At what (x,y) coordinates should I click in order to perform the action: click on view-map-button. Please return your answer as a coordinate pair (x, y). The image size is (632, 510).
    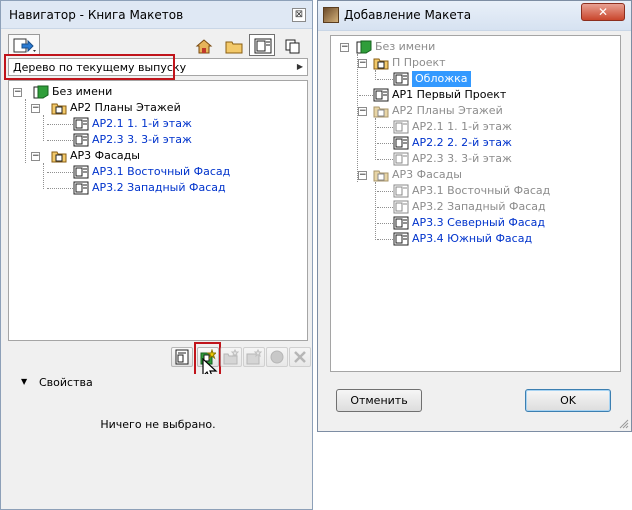
    Looking at the image, I should click on (233, 45).